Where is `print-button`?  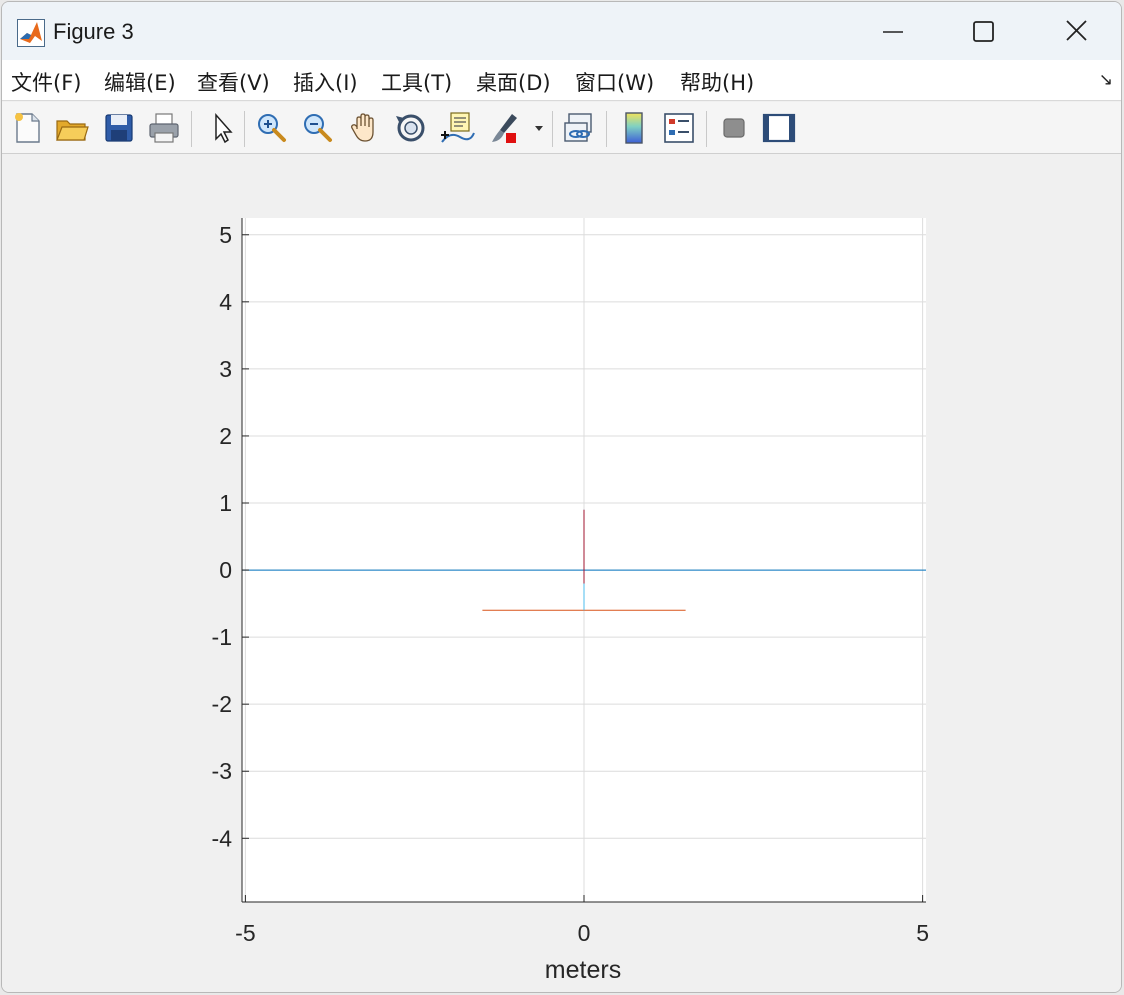
print-button is located at coordinates (164, 128).